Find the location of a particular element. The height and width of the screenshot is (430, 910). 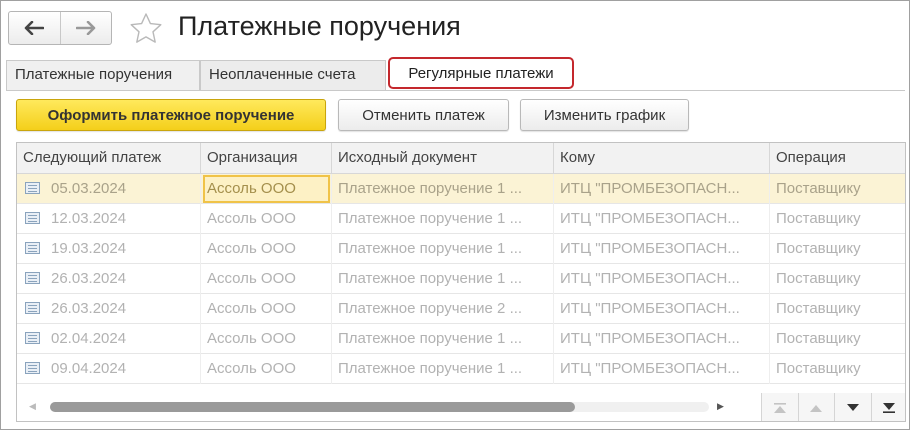

last-page-icon is located at coordinates (889, 407).